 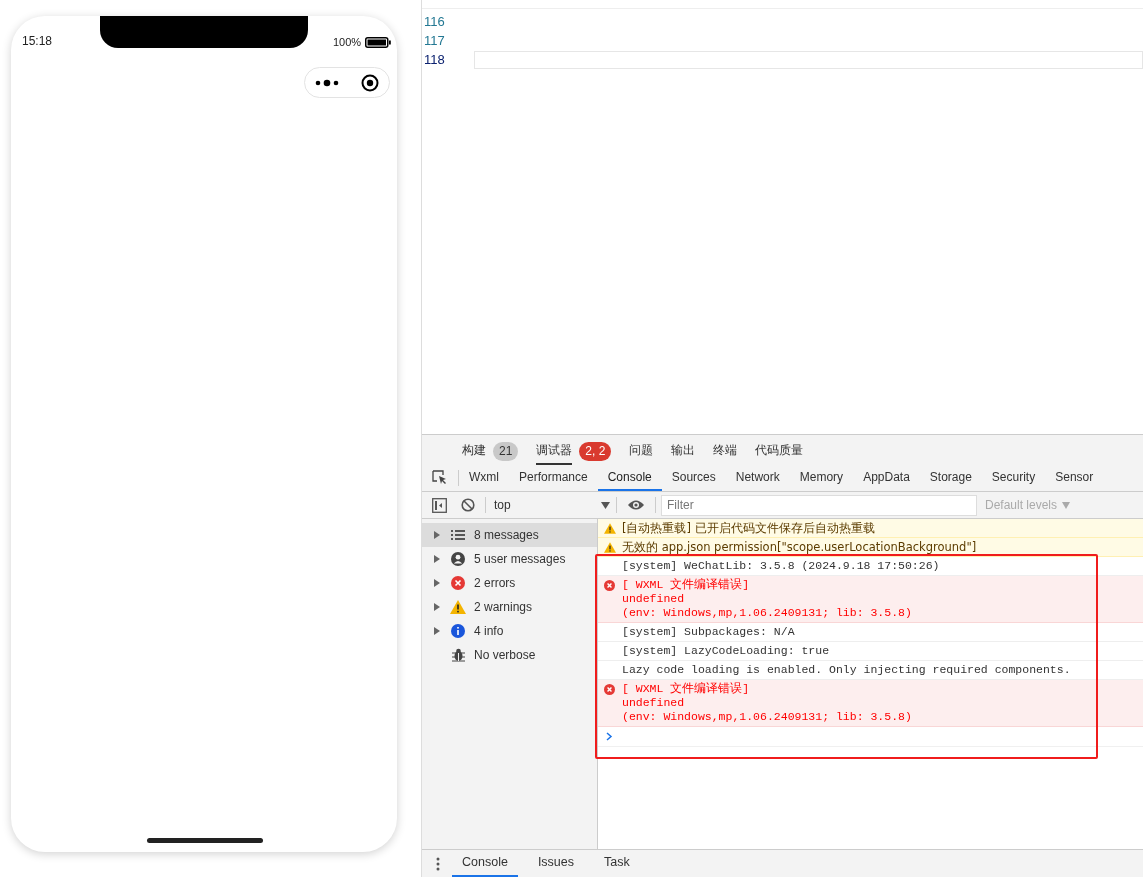 What do you see at coordinates (495, 583) in the screenshot?
I see `sidebar-label: 2 errors` at bounding box center [495, 583].